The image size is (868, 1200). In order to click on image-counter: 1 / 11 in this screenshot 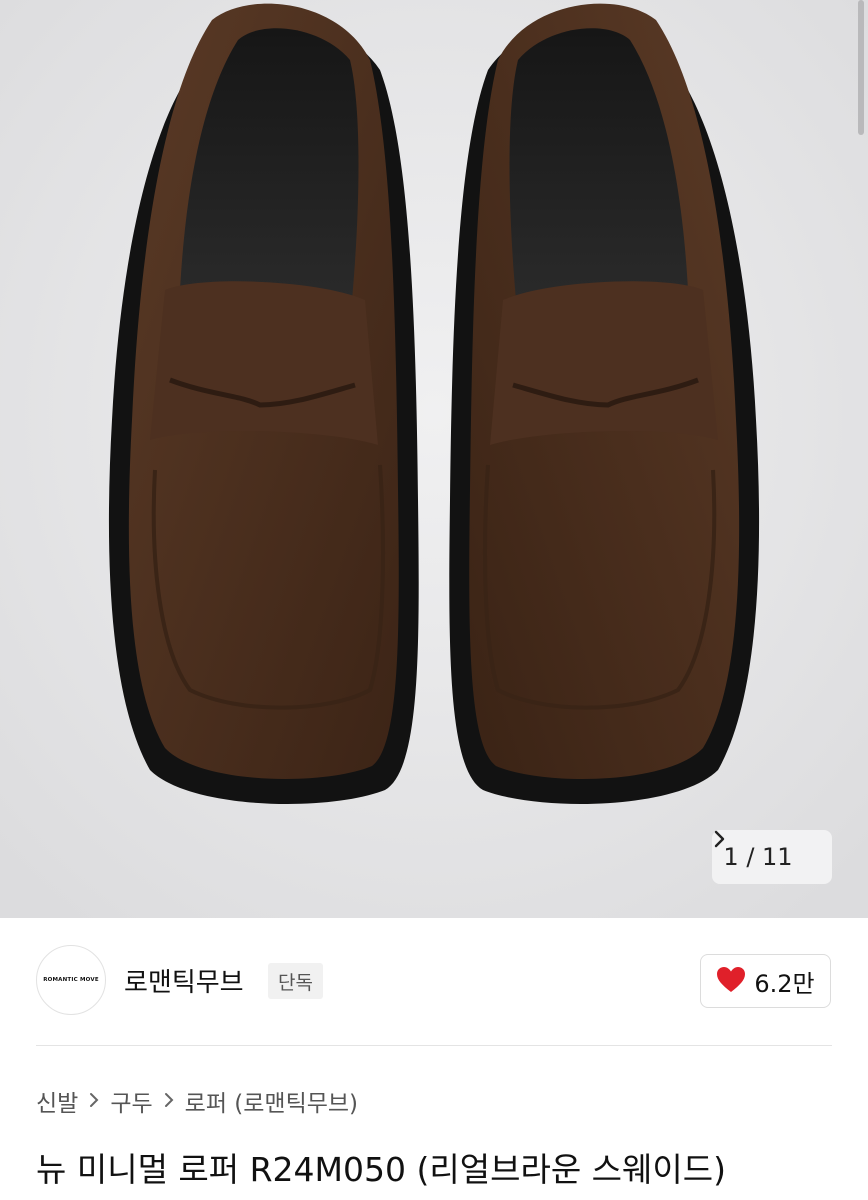, I will do `click(758, 857)`.